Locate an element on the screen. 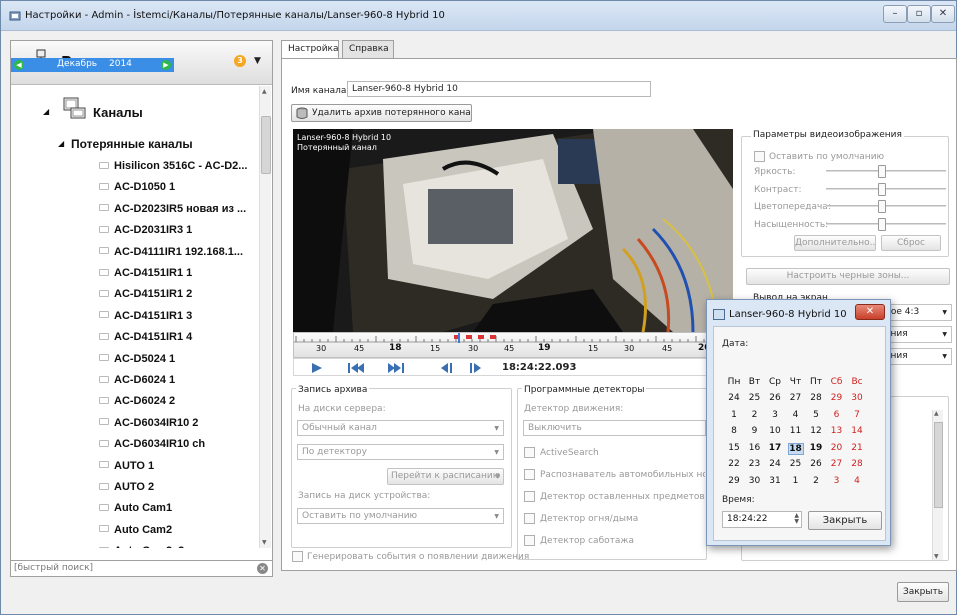 The width and height of the screenshot is (957, 615). calendar-day: 1 is located at coordinates (734, 415).